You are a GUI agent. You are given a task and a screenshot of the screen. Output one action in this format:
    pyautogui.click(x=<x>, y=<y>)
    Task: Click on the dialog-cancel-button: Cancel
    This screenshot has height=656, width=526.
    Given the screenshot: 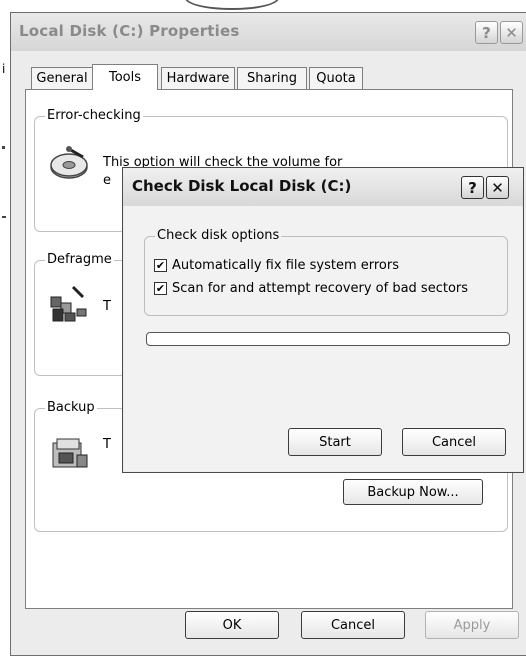 What is the action you would take?
    pyautogui.click(x=454, y=442)
    